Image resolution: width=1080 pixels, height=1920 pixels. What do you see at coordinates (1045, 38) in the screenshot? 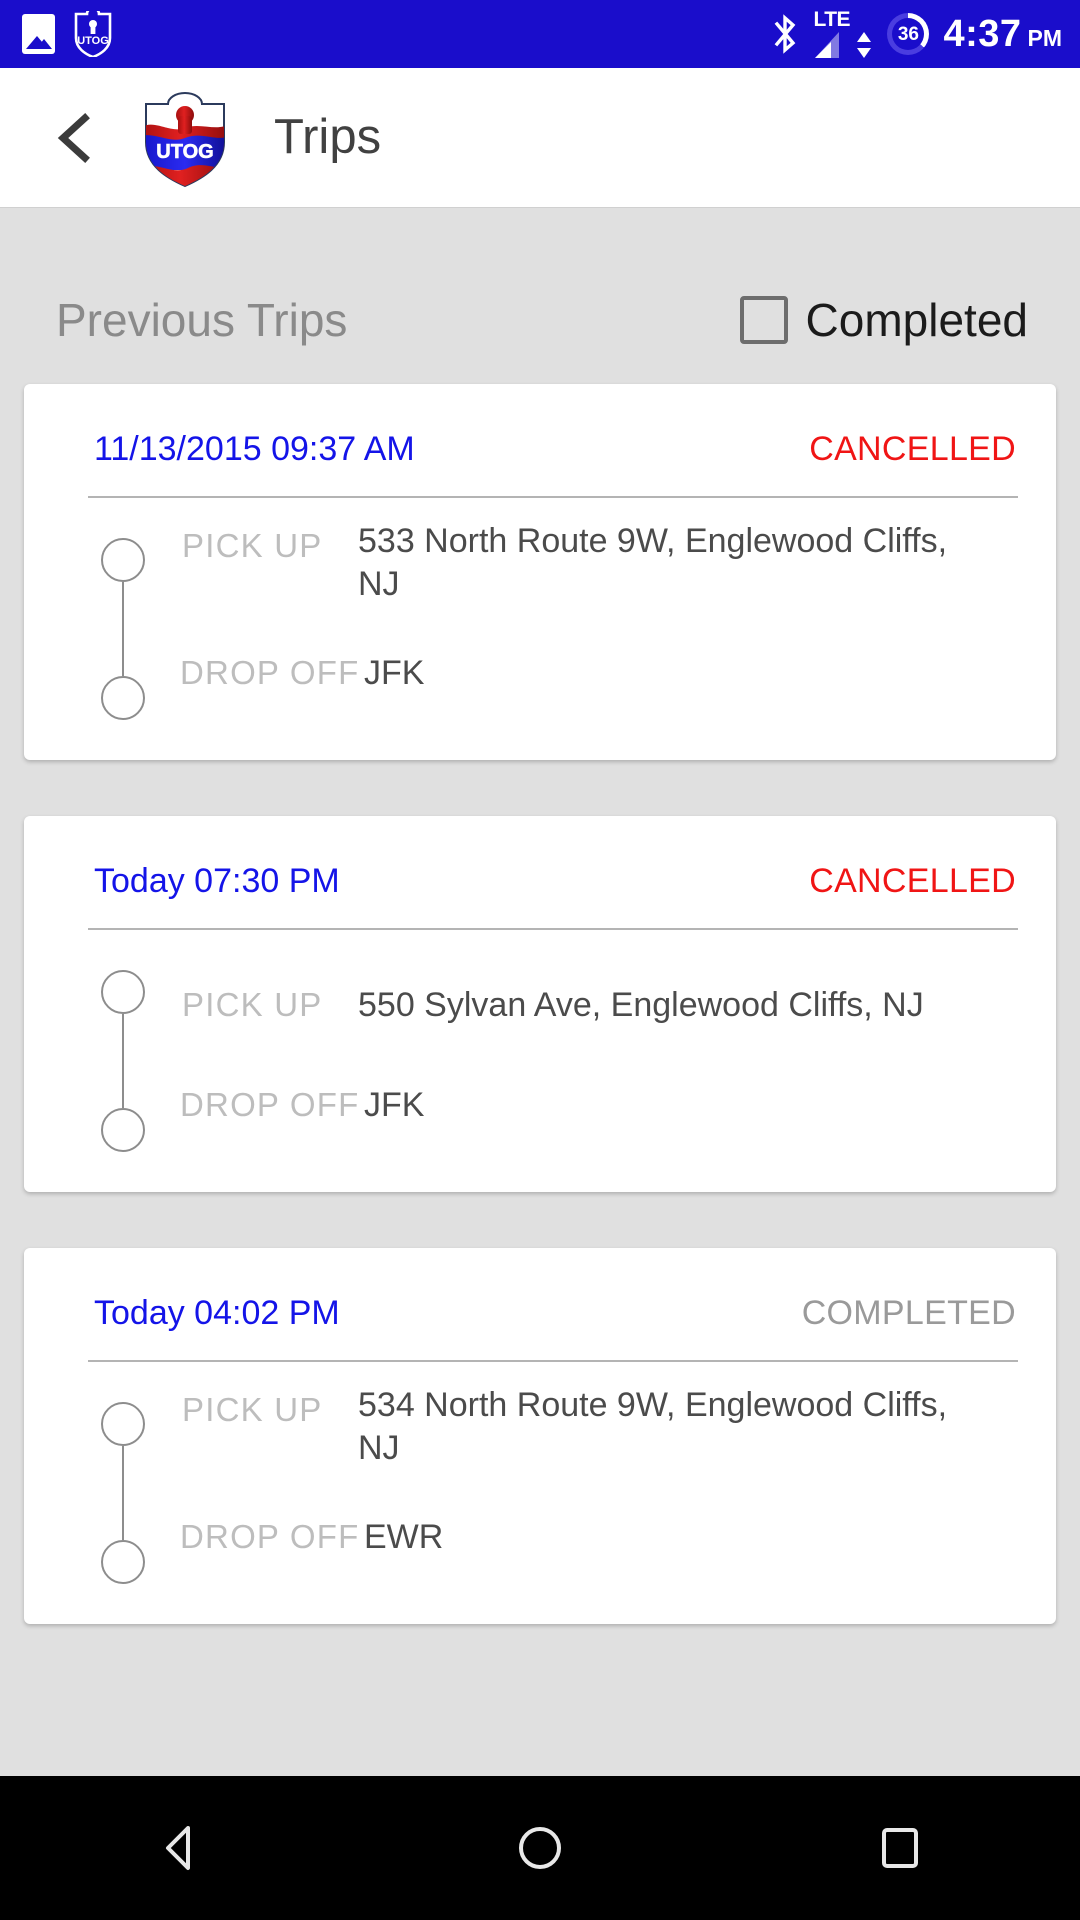
I see `clock-meridiem: PM` at bounding box center [1045, 38].